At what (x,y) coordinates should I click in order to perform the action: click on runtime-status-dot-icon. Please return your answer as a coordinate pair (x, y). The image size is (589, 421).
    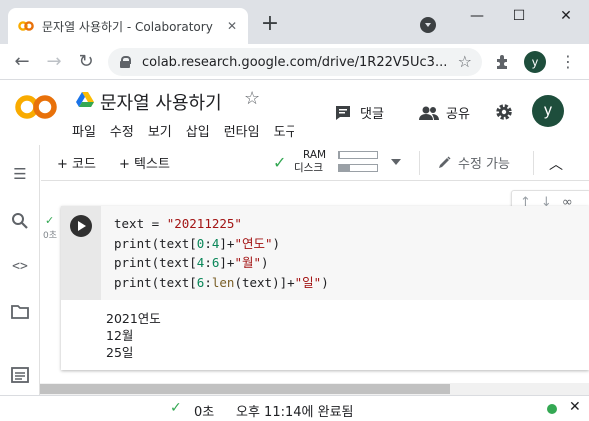
    Looking at the image, I should click on (552, 409).